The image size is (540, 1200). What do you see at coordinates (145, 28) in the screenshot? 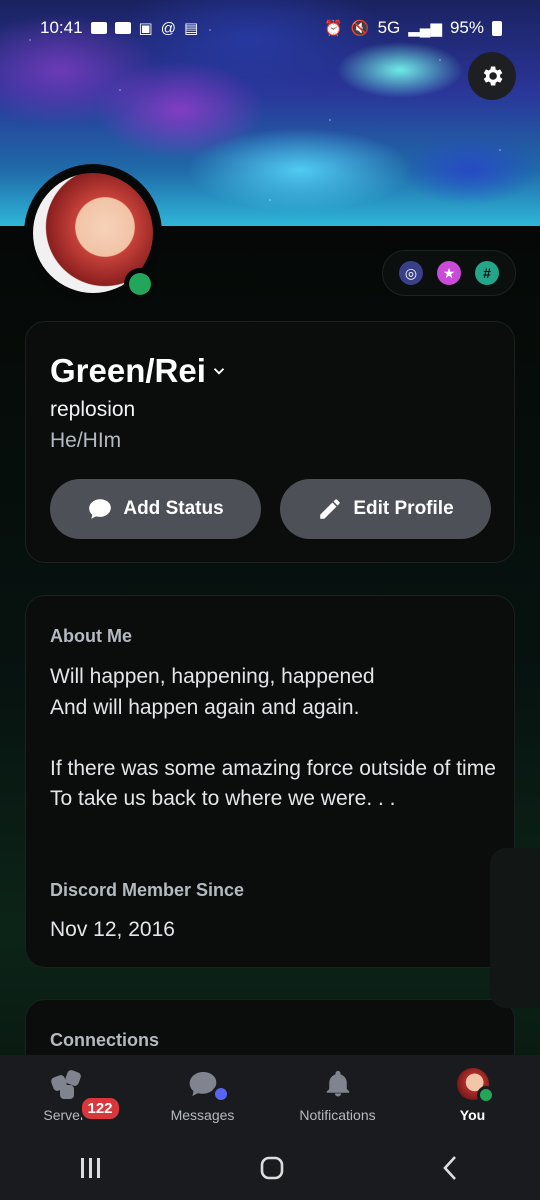
I see `app-notification-icon: ▣` at bounding box center [145, 28].